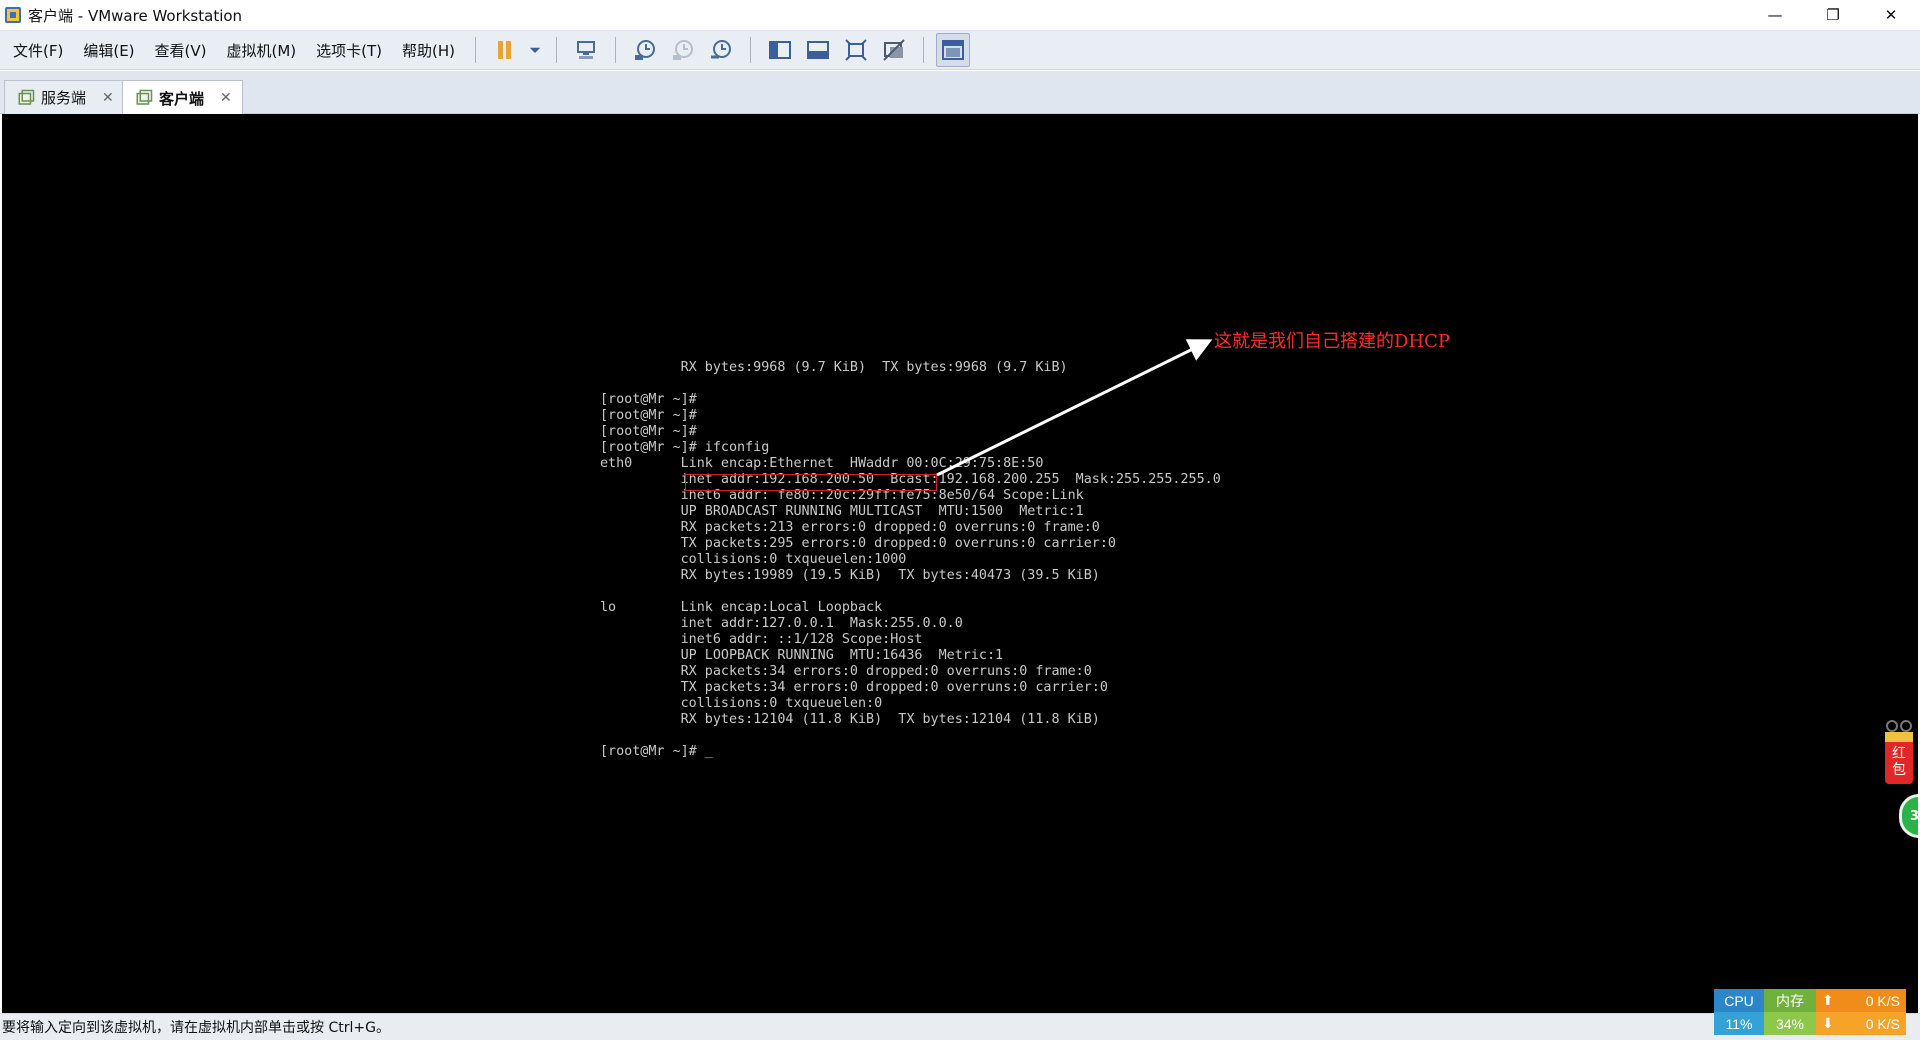 The height and width of the screenshot is (1040, 1920). What do you see at coordinates (741, 703) in the screenshot?
I see `terminal-line: collisions:0 txqueuelen:0` at bounding box center [741, 703].